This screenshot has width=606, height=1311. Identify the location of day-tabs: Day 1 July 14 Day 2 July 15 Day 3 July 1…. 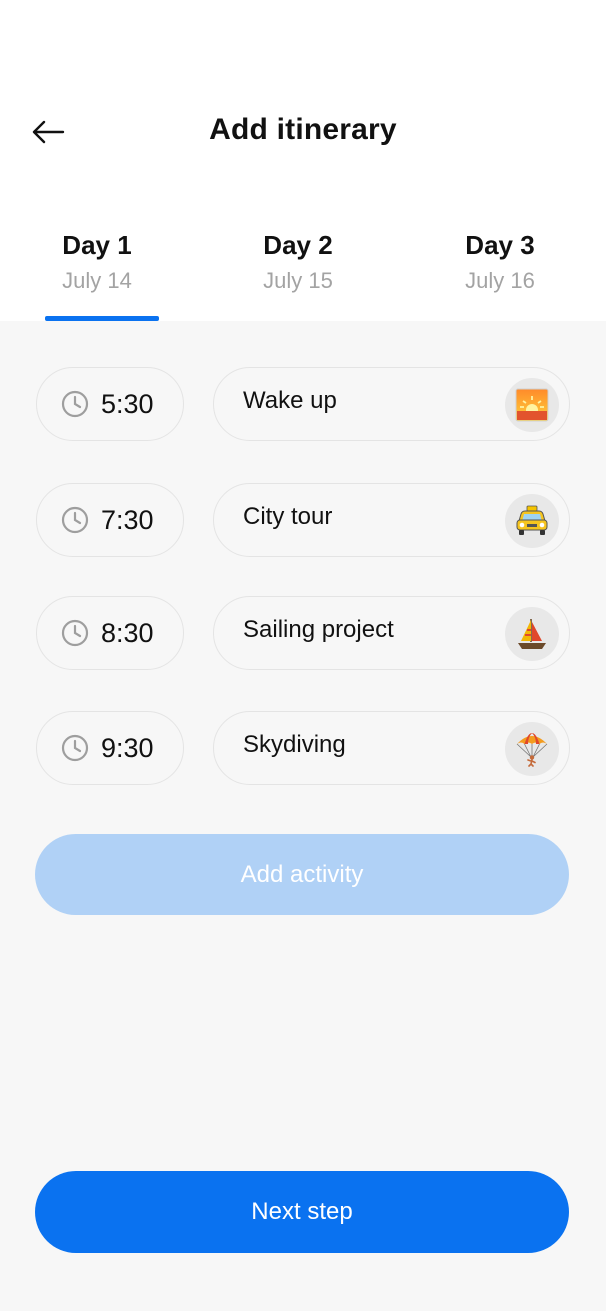
(303, 274).